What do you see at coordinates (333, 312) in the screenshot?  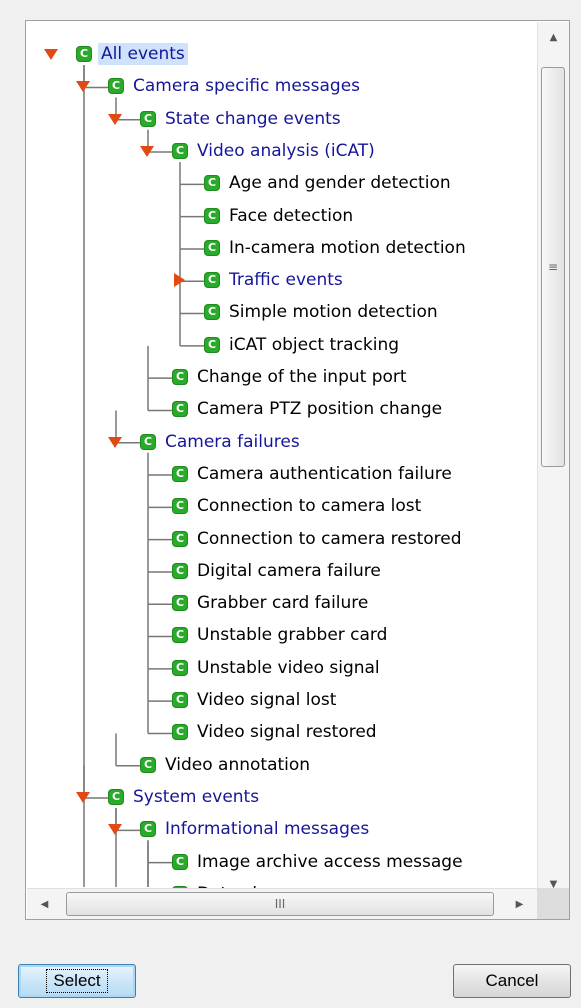 I see `tree-node-label: Simple motion detection` at bounding box center [333, 312].